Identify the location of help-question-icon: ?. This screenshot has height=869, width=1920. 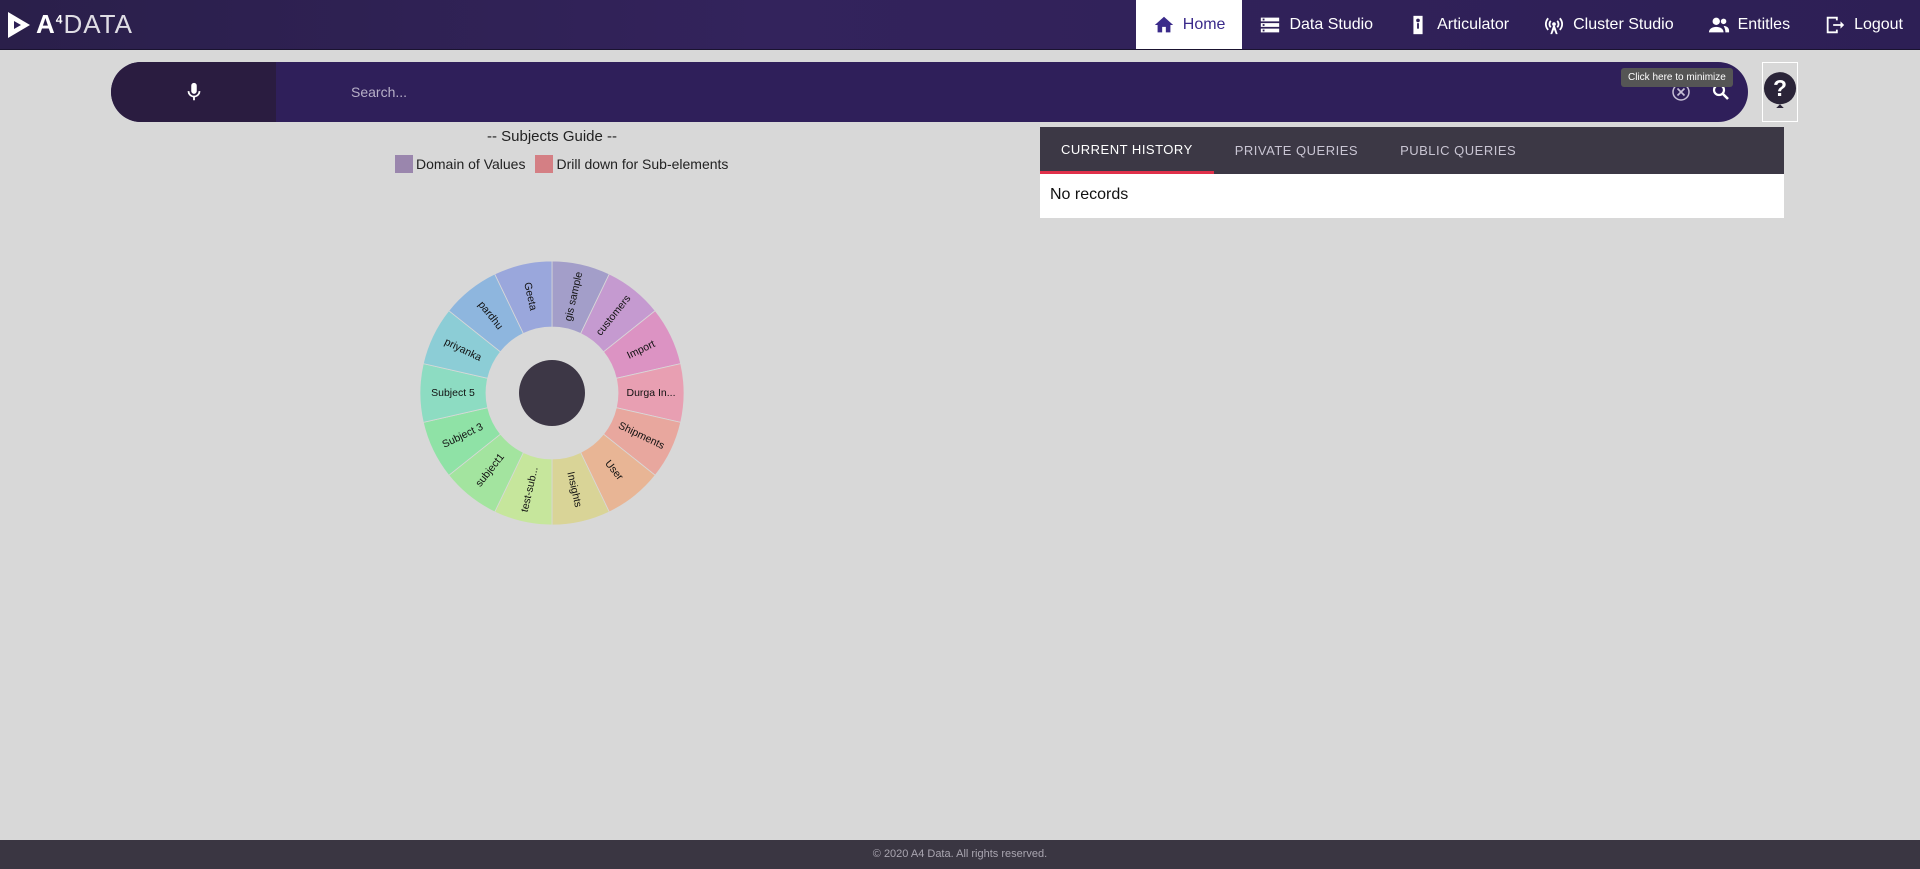
(1780, 90).